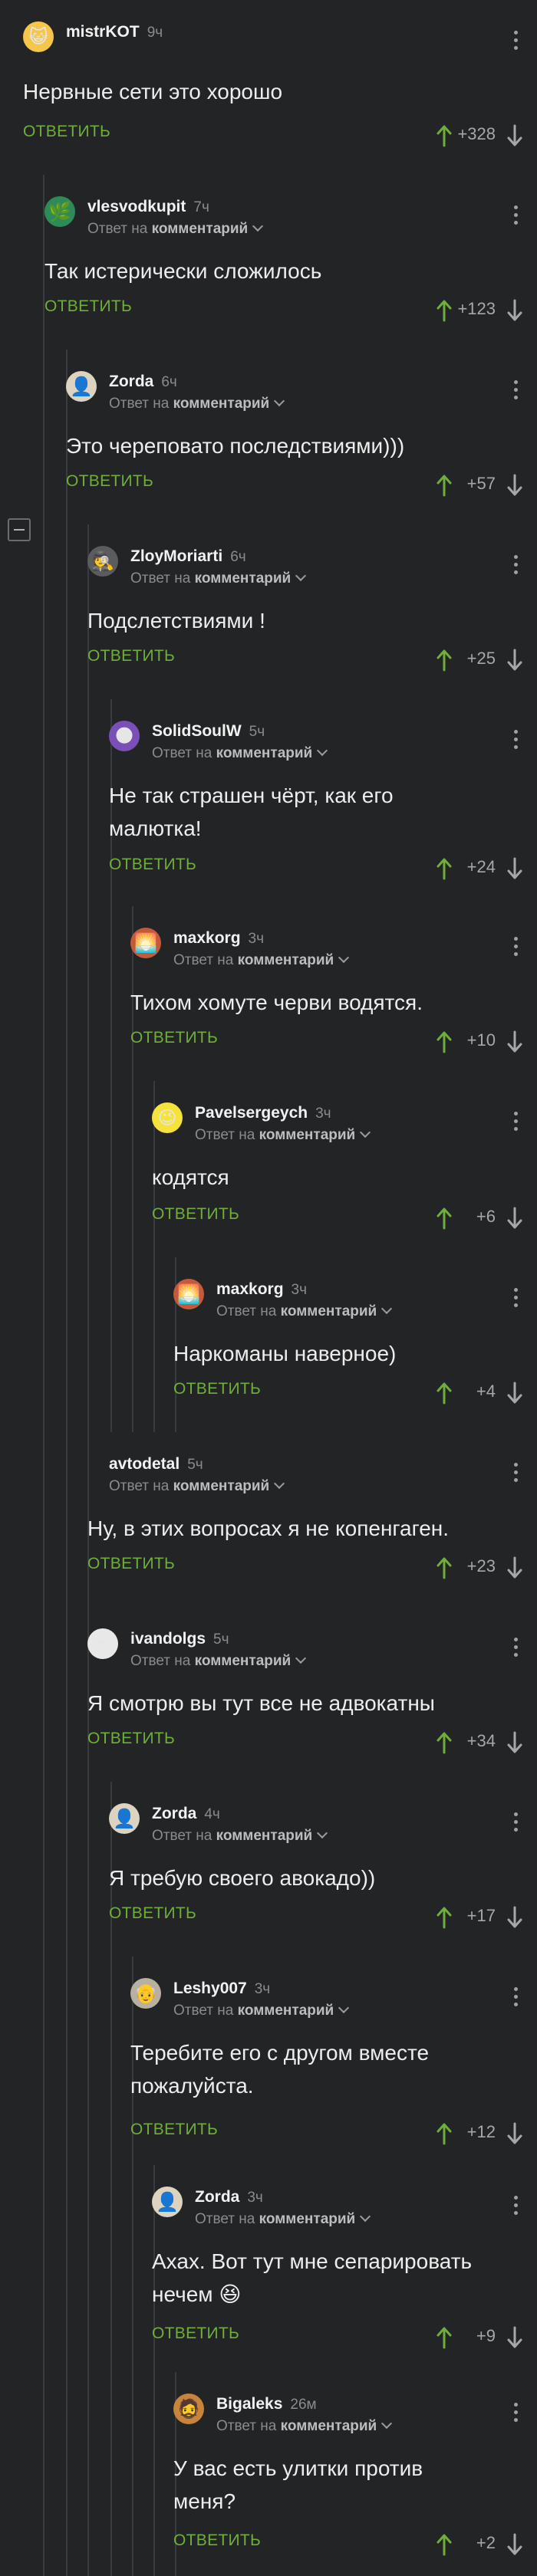 The width and height of the screenshot is (537, 2576). I want to click on username: avtodetal 5ч, so click(156, 1464).